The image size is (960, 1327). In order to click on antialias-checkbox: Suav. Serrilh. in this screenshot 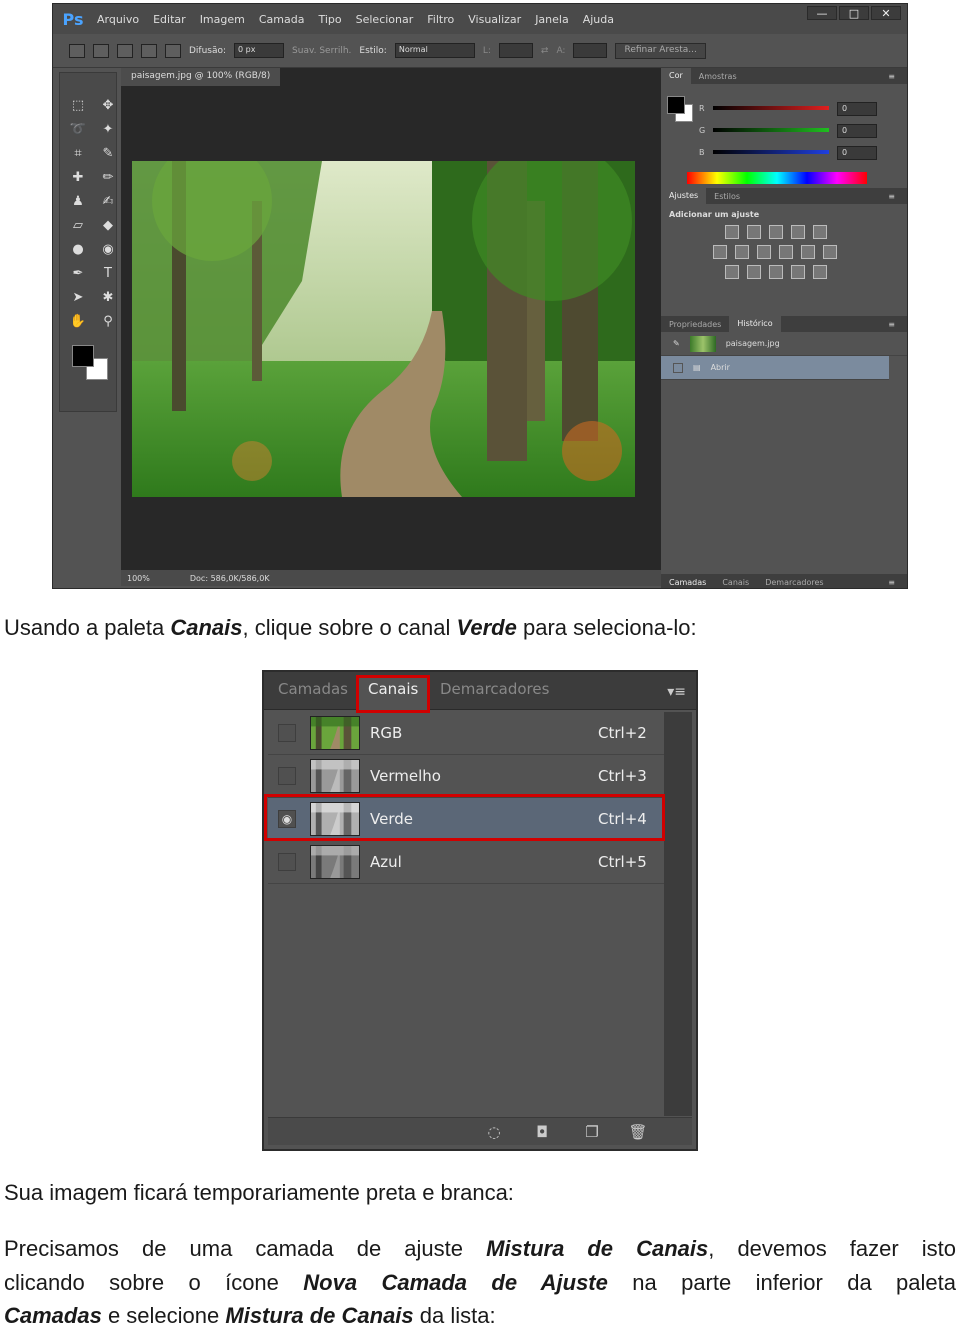, I will do `click(321, 51)`.